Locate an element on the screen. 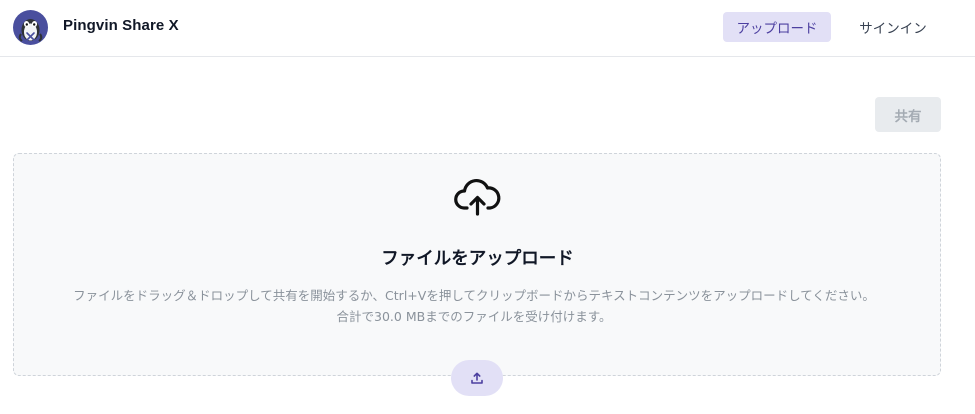 This screenshot has width=975, height=414. nav-signin-link: サインイン is located at coordinates (893, 27).